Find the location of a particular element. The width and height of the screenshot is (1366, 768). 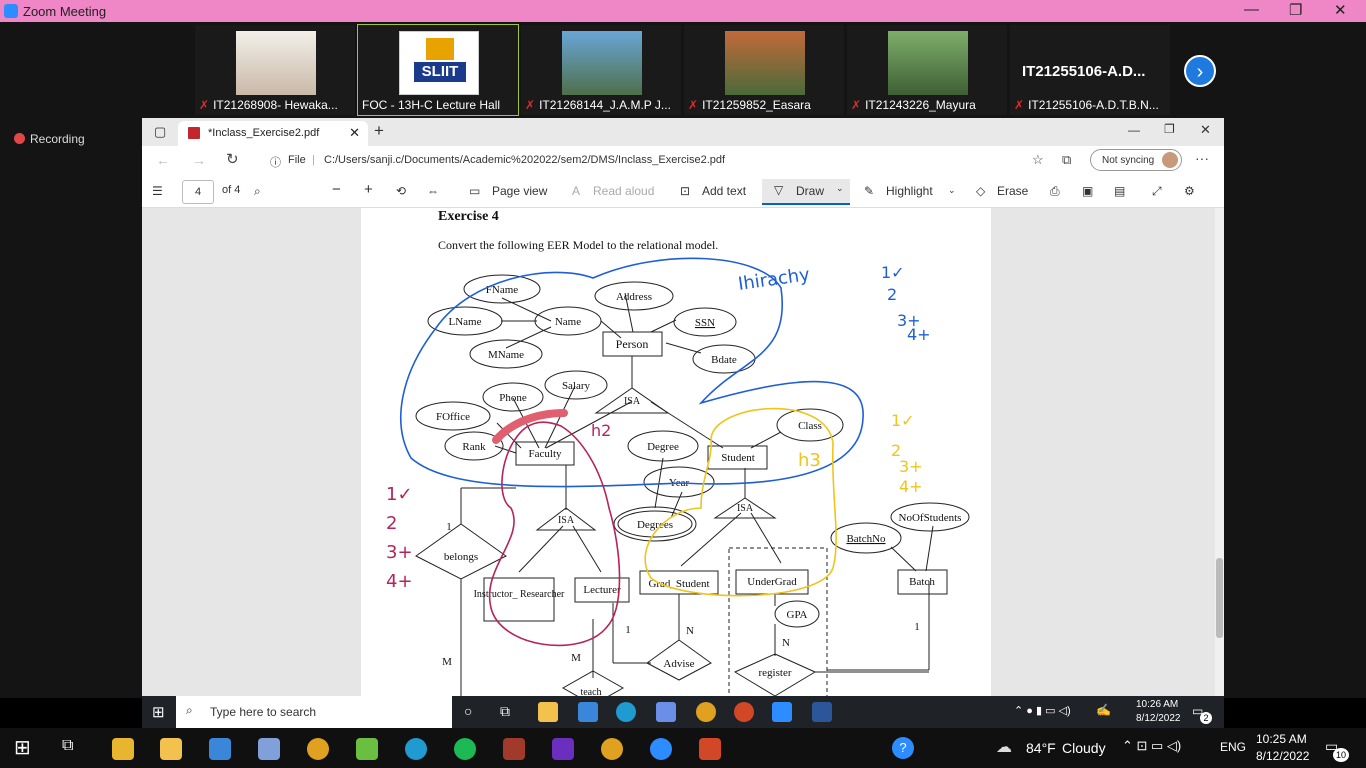

zoom-out-icon: − is located at coordinates (336, 189).